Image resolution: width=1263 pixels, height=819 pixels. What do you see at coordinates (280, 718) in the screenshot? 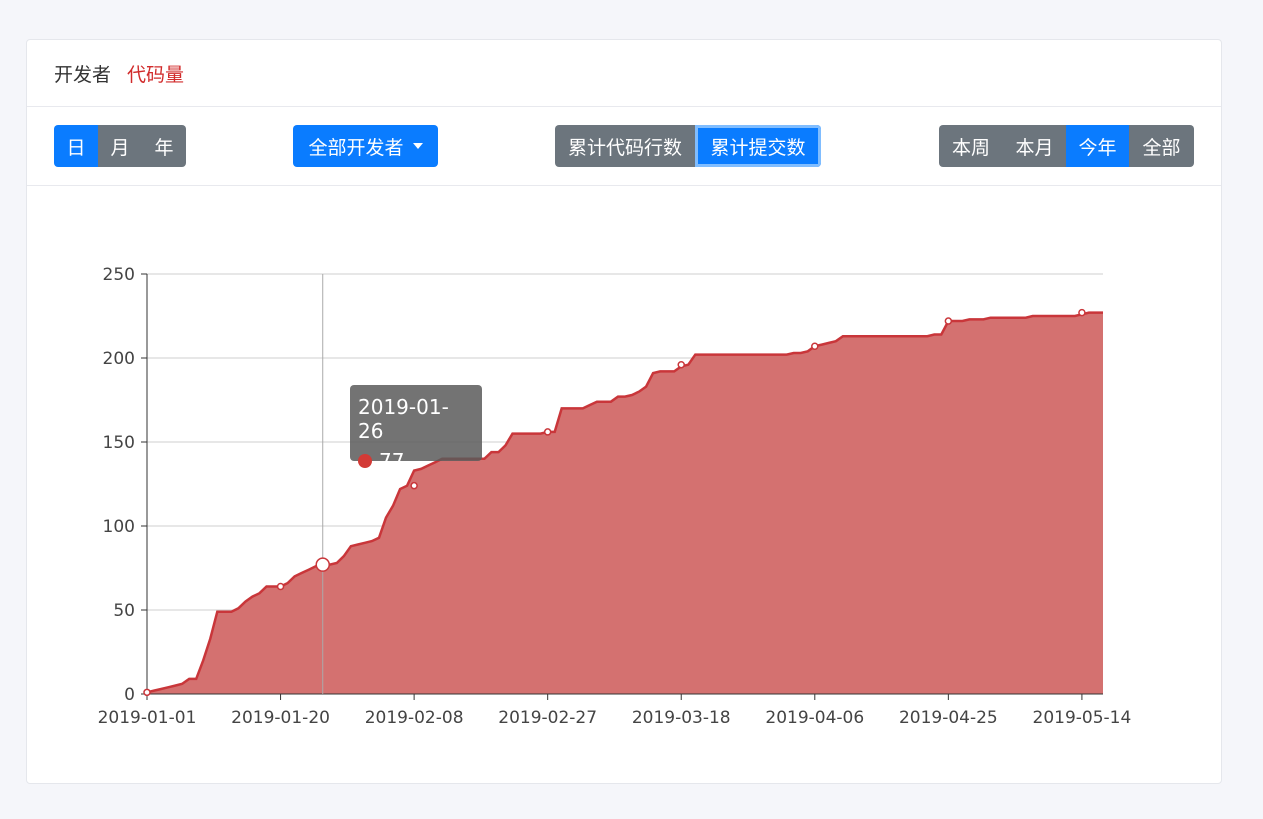
I see `x-tick-label: 2019-01-20` at bounding box center [280, 718].